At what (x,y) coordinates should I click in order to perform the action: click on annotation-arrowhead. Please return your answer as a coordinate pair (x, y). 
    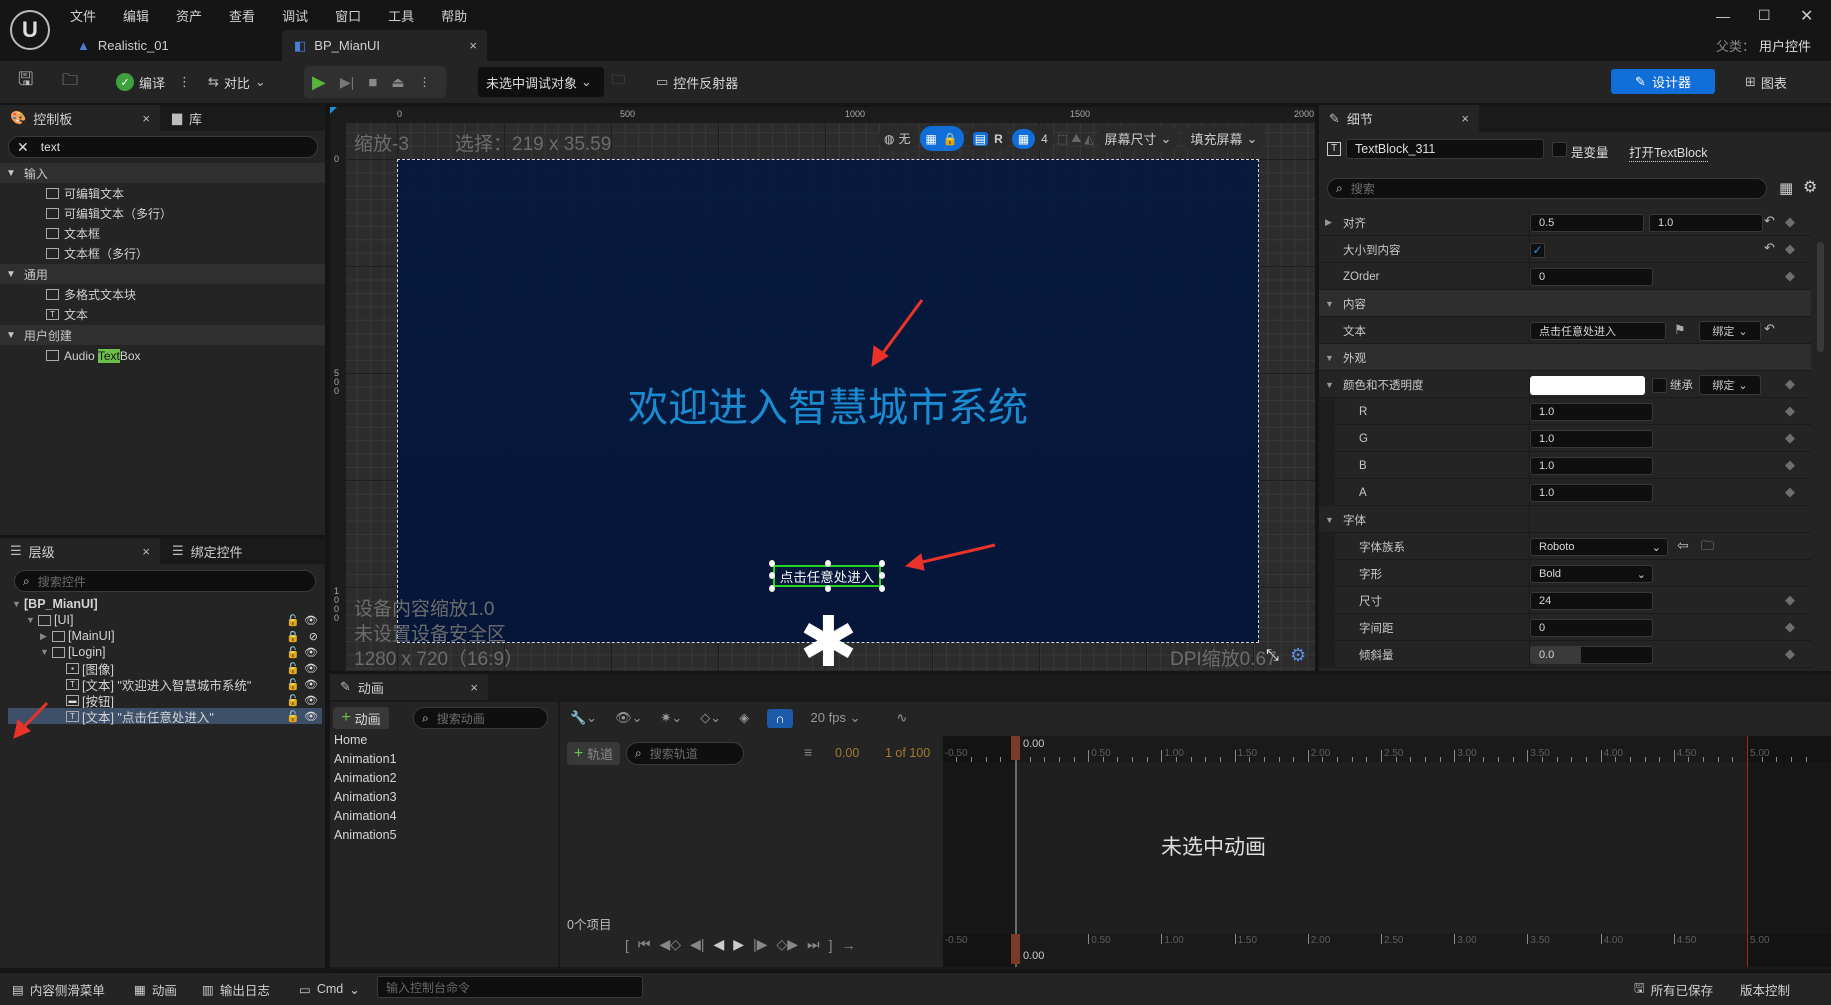
    Looking at the image, I should click on (914, 562).